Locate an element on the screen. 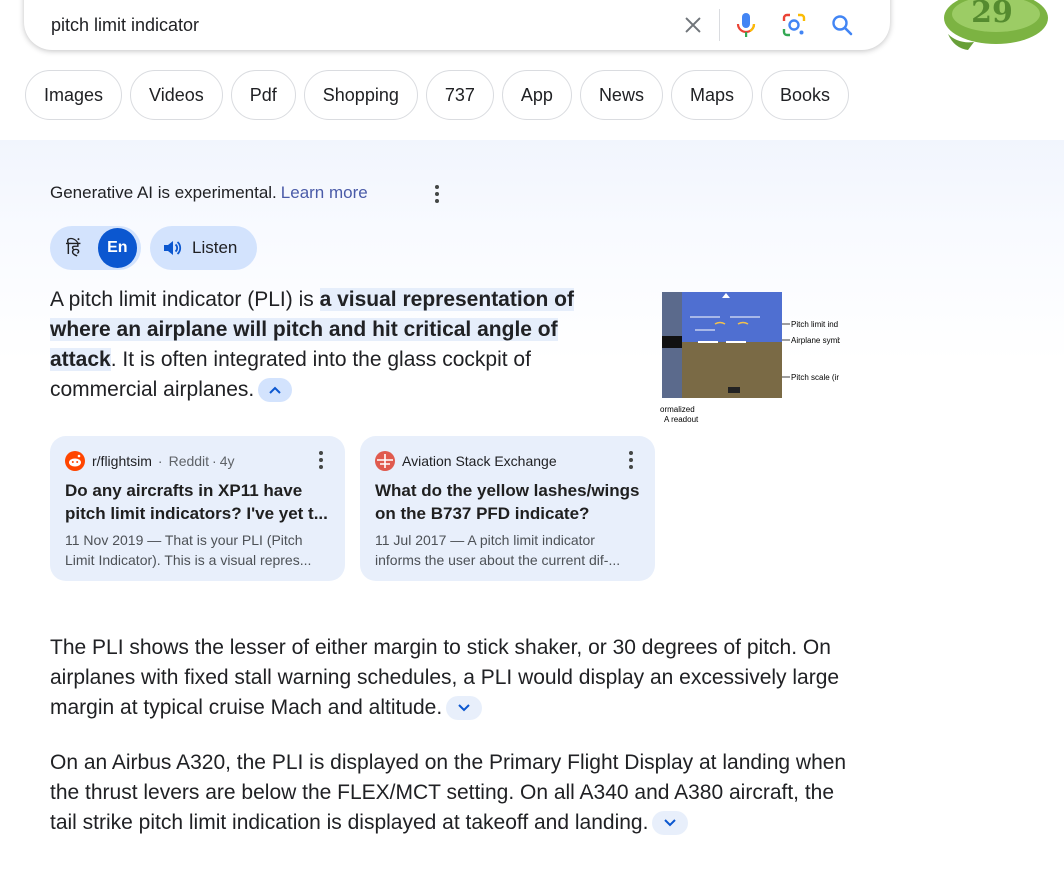 The image size is (1064, 879). lens-icon is located at coordinates (794, 25).